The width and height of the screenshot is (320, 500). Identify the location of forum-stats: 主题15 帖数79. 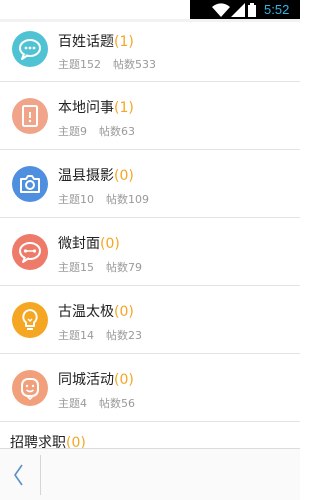
(100, 267).